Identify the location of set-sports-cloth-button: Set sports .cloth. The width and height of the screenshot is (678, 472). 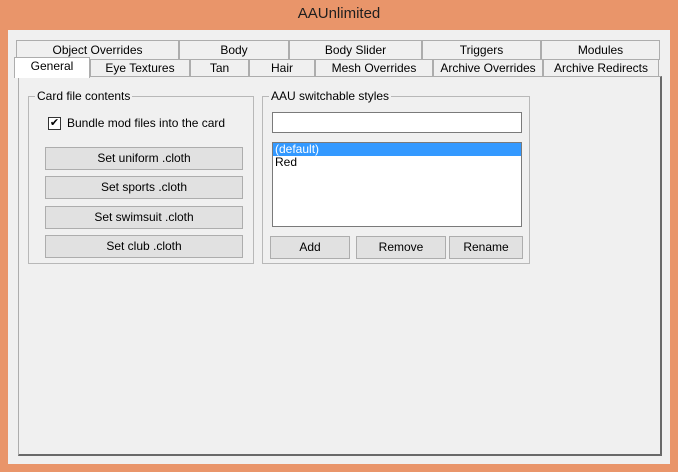
(144, 187).